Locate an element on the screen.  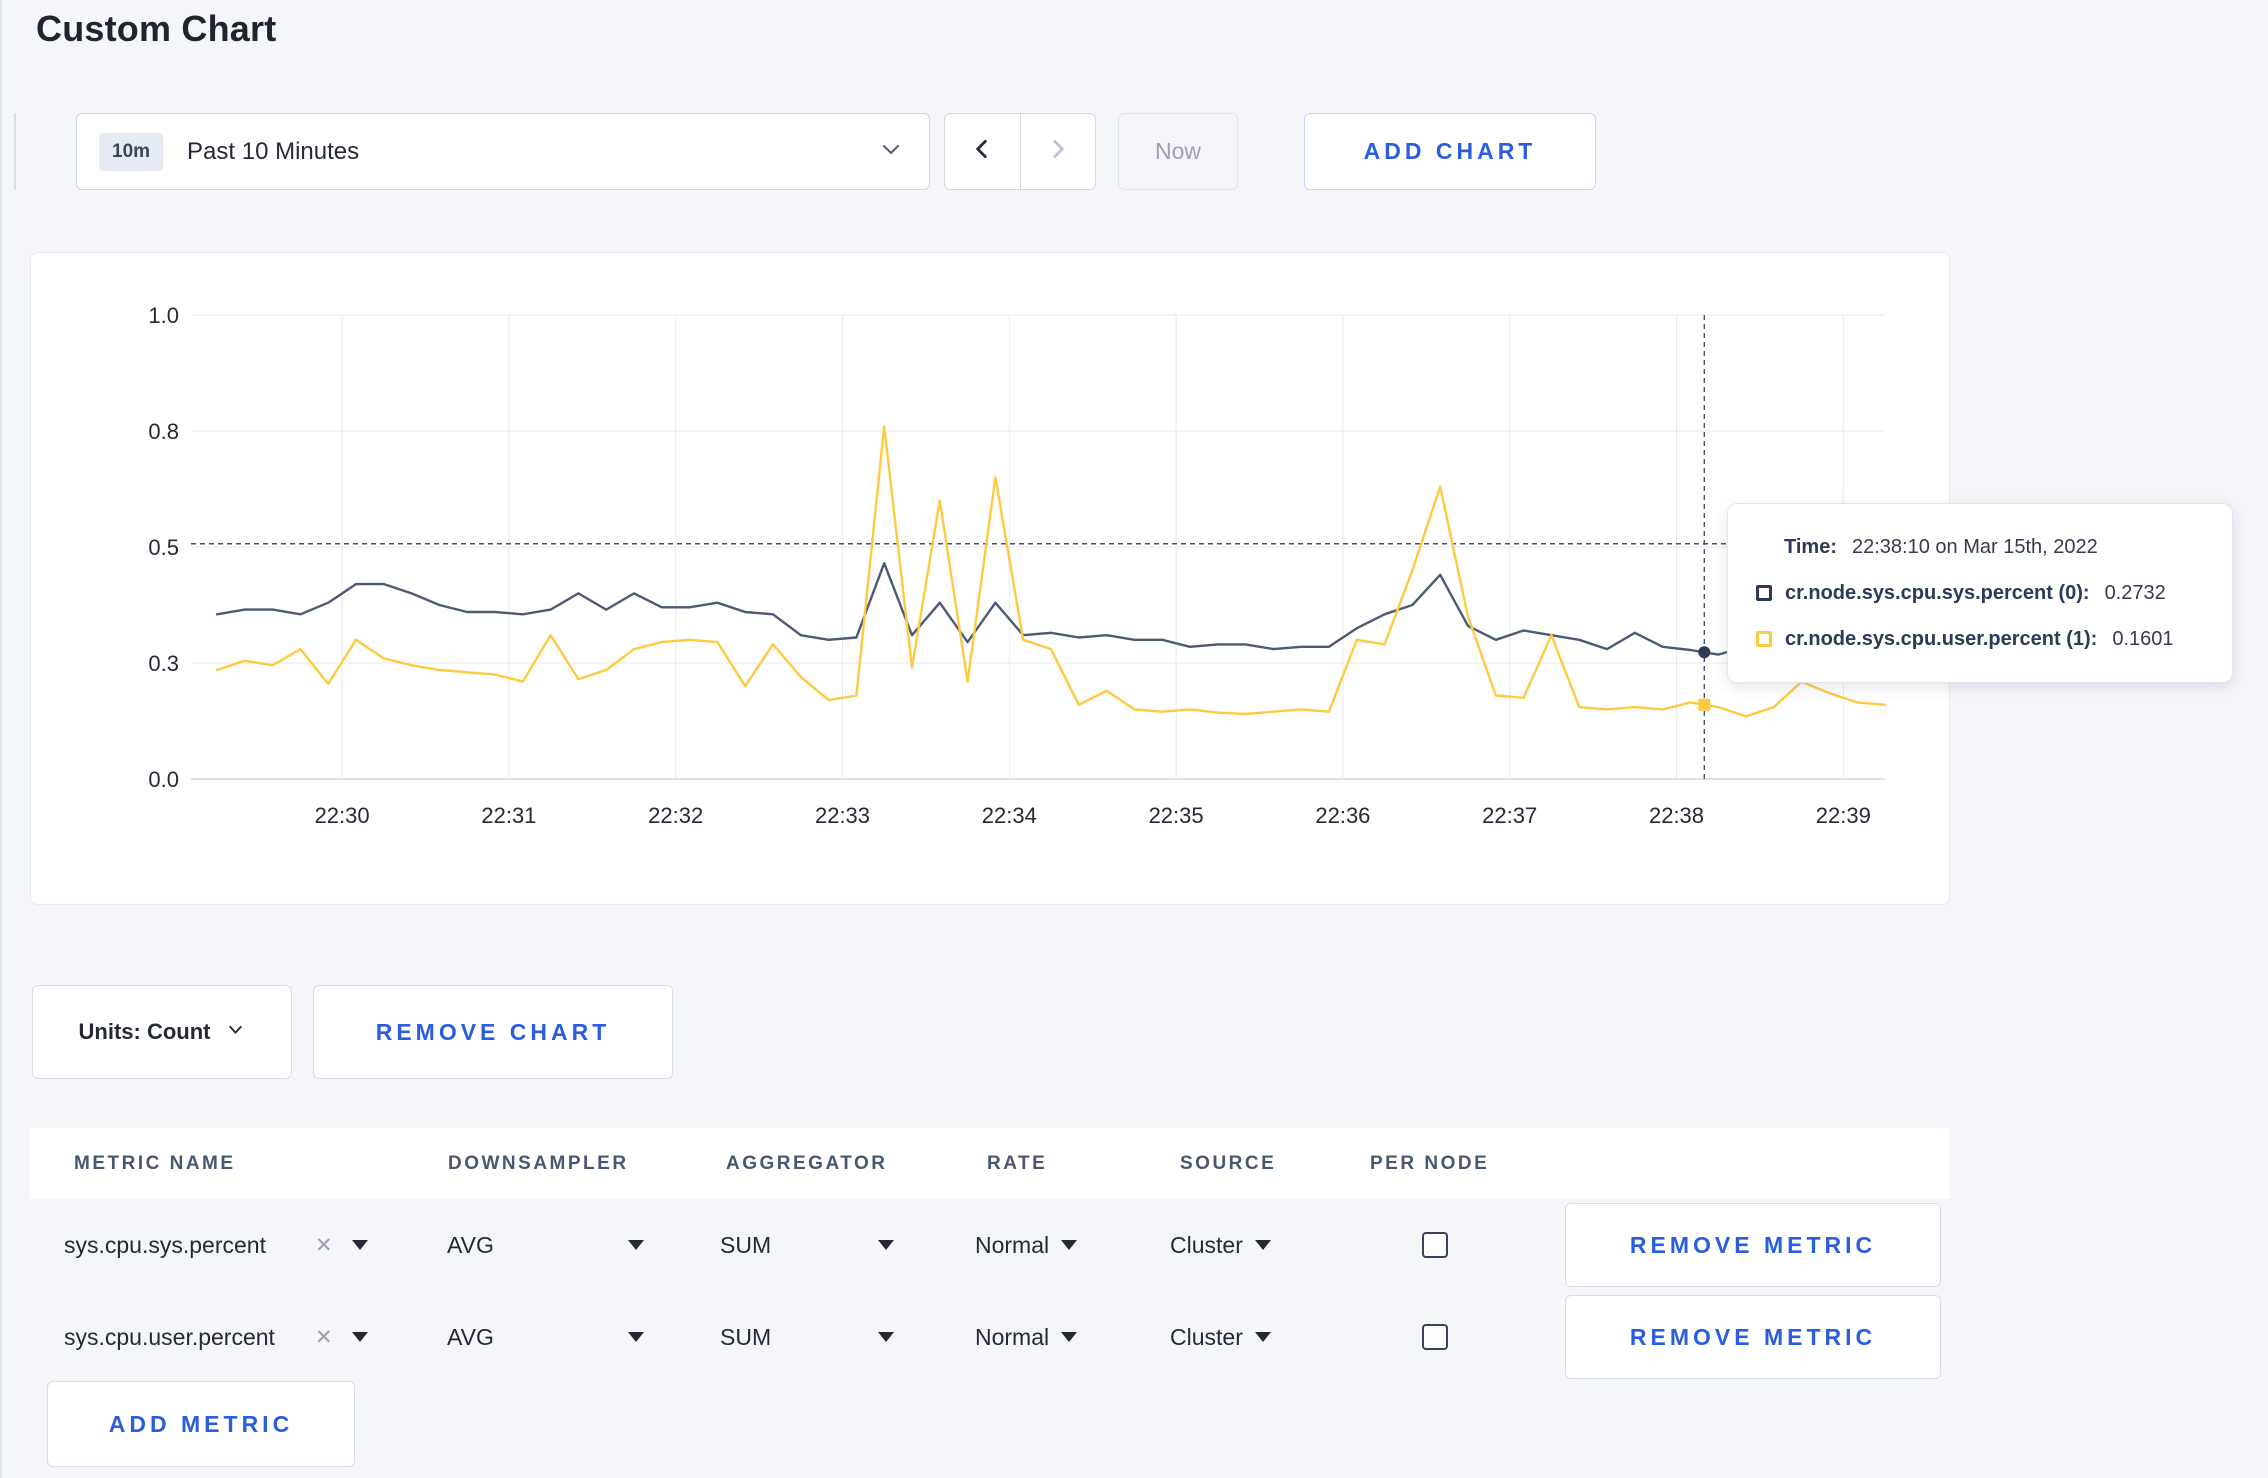
chevron-left-icon is located at coordinates (982, 151).